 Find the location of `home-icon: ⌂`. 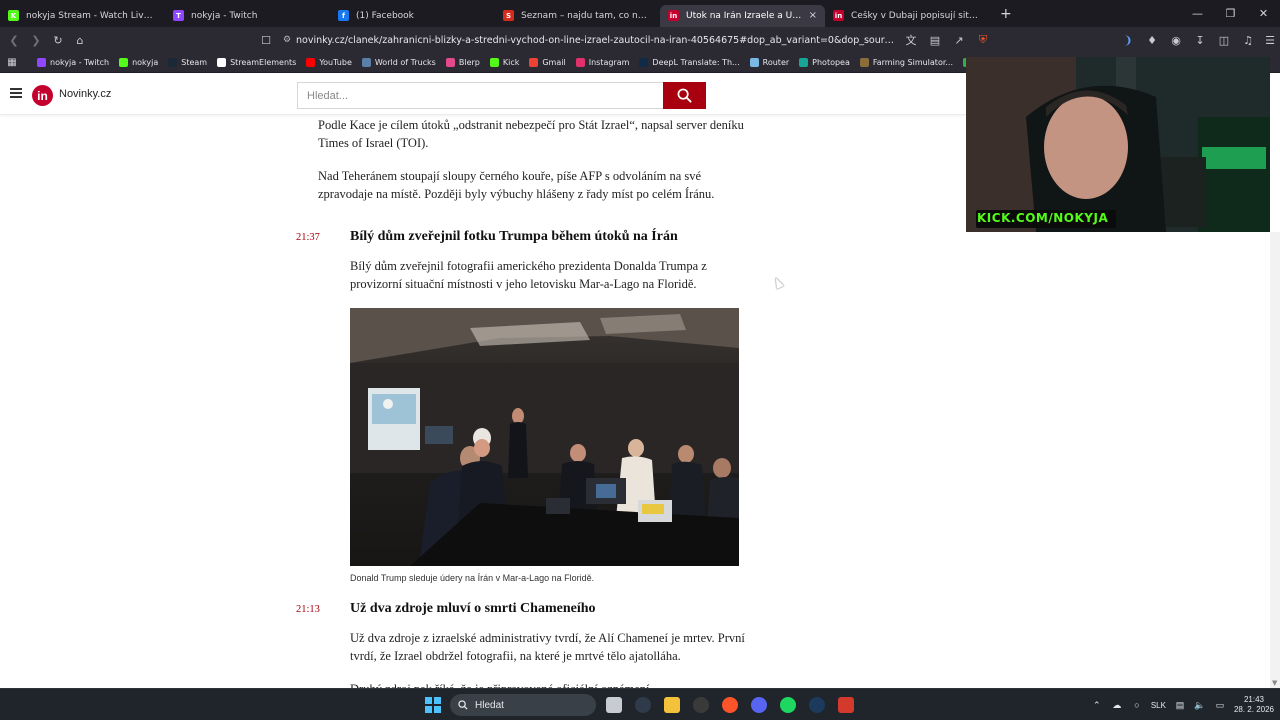

home-icon: ⌂ is located at coordinates (80, 40).